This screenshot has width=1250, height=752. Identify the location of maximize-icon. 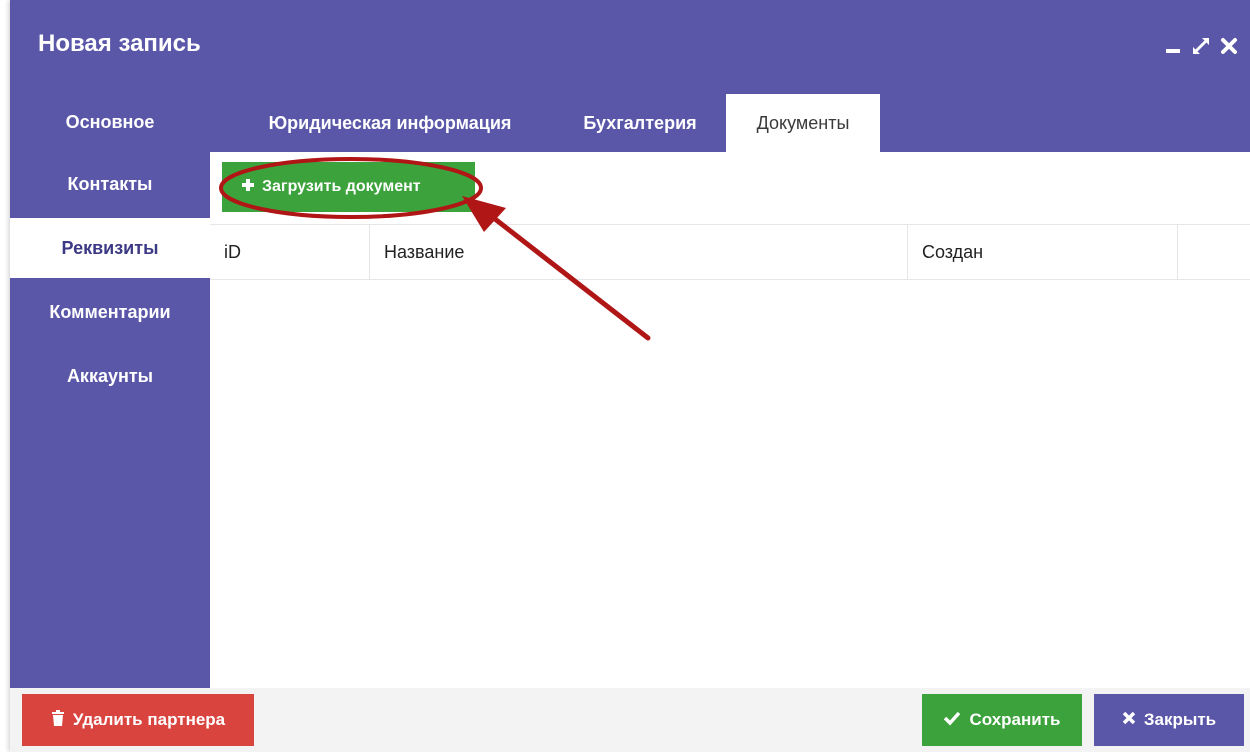
(1201, 46).